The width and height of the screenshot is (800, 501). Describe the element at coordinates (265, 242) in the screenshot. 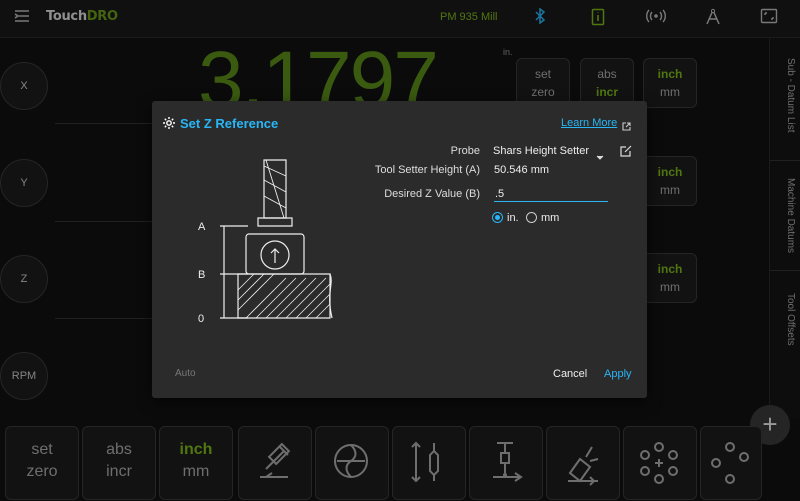

I see `z-reference-diagram: A B 0` at that location.